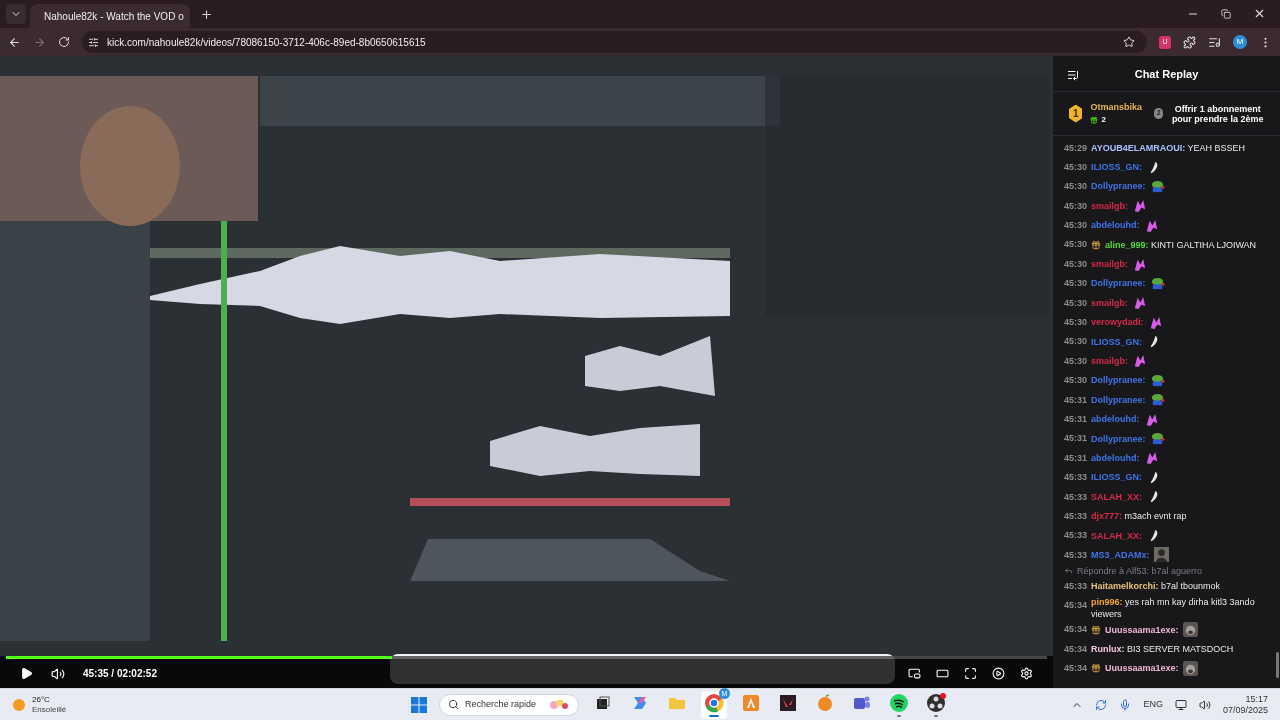 The width and height of the screenshot is (1280, 720). Describe the element at coordinates (1245, 704) in the screenshot. I see `clock: 15:17 07/09/2025` at that location.